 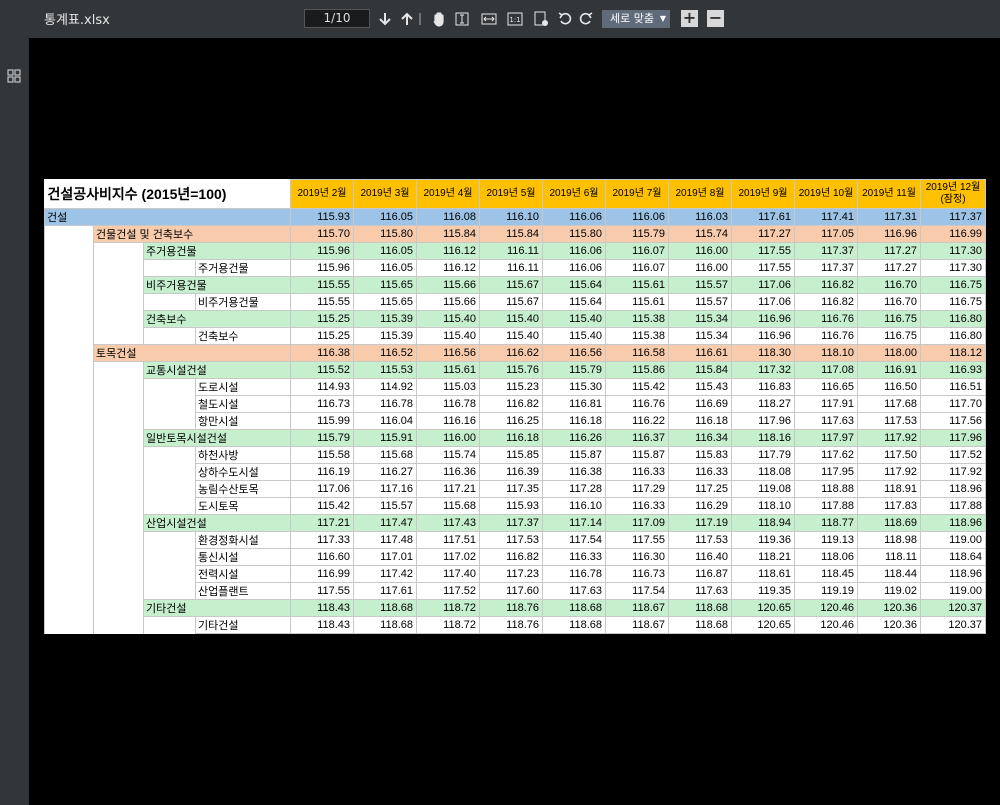 I want to click on row-label: 철도시설, so click(x=243, y=404).